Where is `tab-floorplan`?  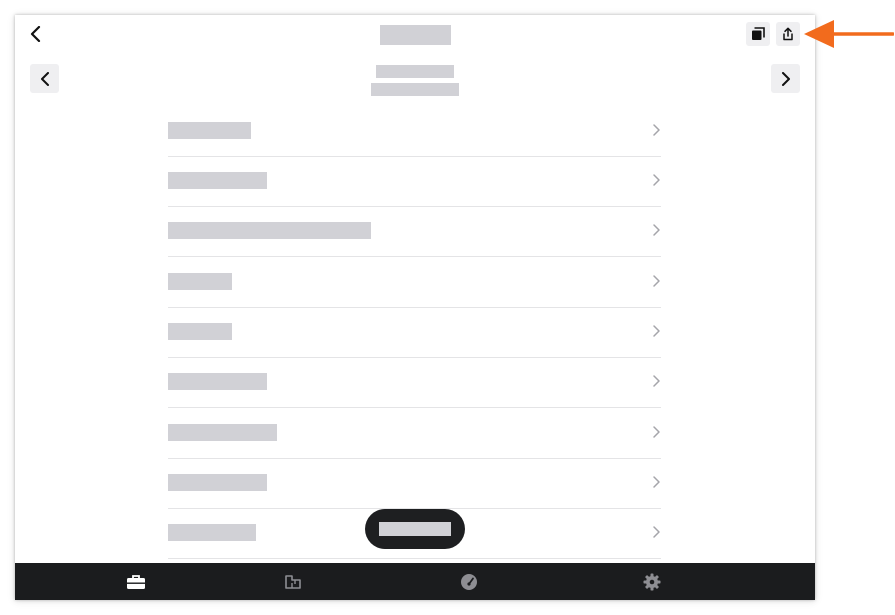
tab-floorplan is located at coordinates (293, 582).